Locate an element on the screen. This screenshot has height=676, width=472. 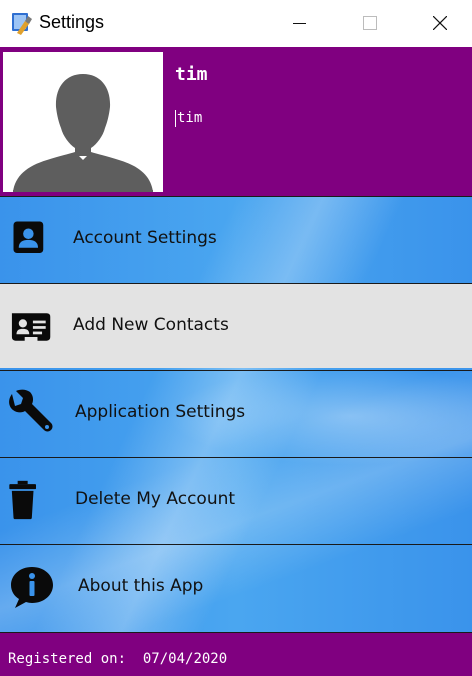
minimize-button is located at coordinates (300, 23).